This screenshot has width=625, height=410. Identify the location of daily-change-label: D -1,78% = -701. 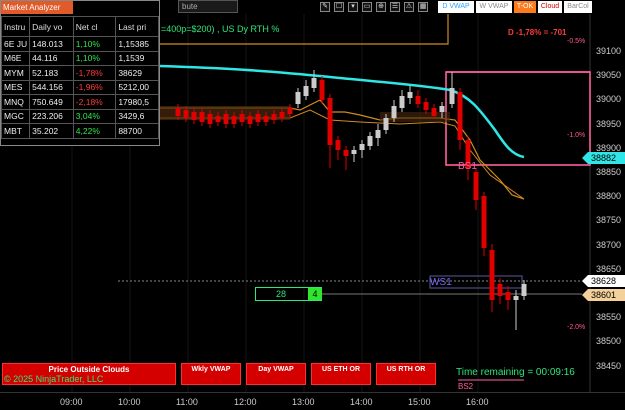
(537, 32).